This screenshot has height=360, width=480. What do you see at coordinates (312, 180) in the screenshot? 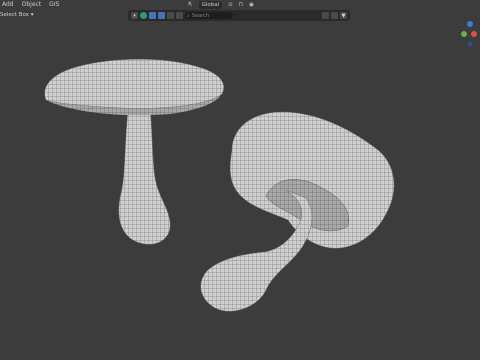
I see `right-cap` at bounding box center [312, 180].